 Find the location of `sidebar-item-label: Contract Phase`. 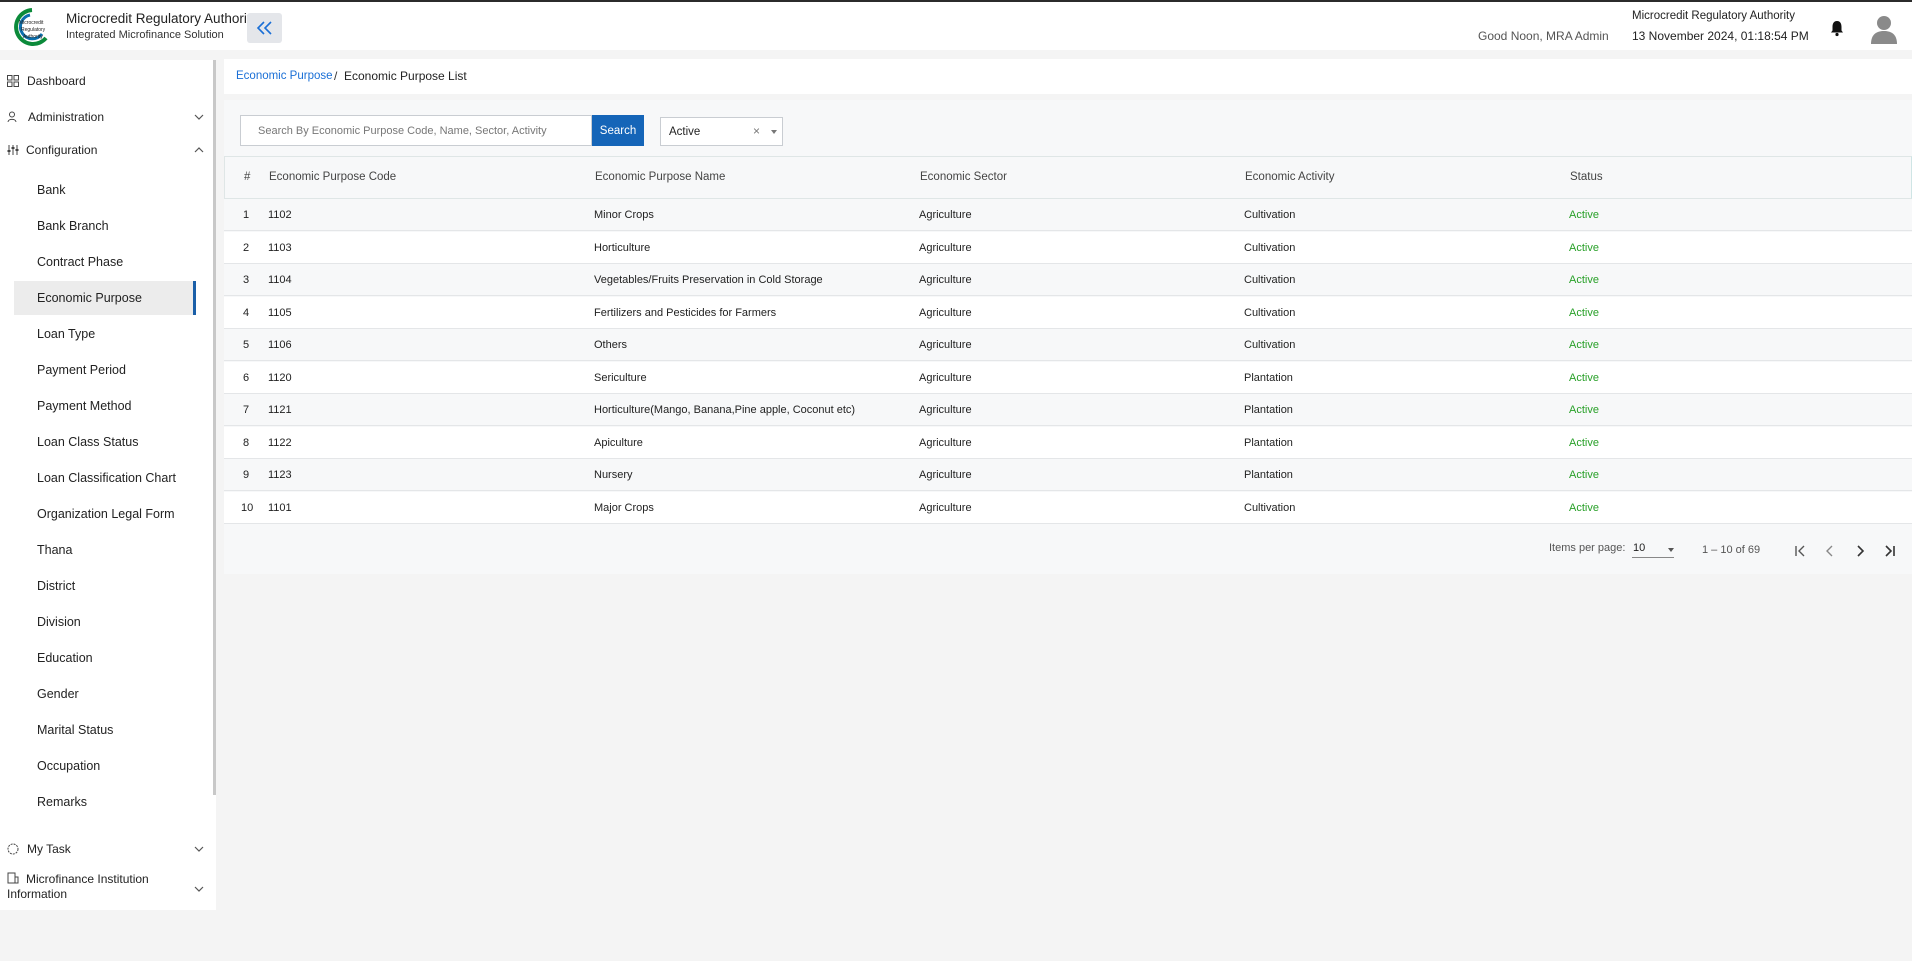

sidebar-item-label: Contract Phase is located at coordinates (80, 262).